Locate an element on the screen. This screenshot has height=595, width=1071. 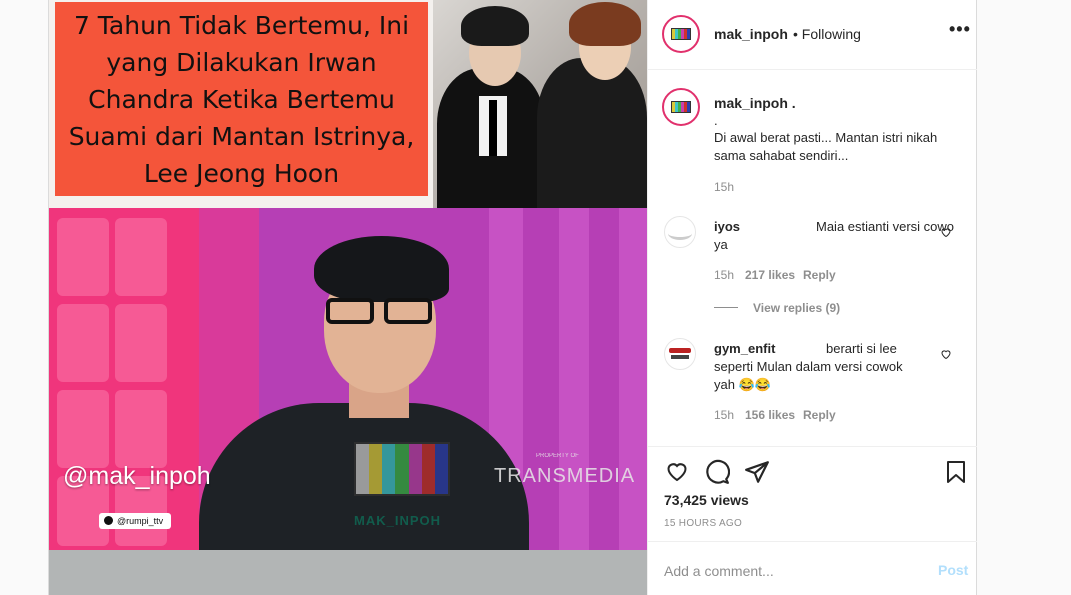
channel-logo-text: MAK_INPOH is located at coordinates (398, 520).